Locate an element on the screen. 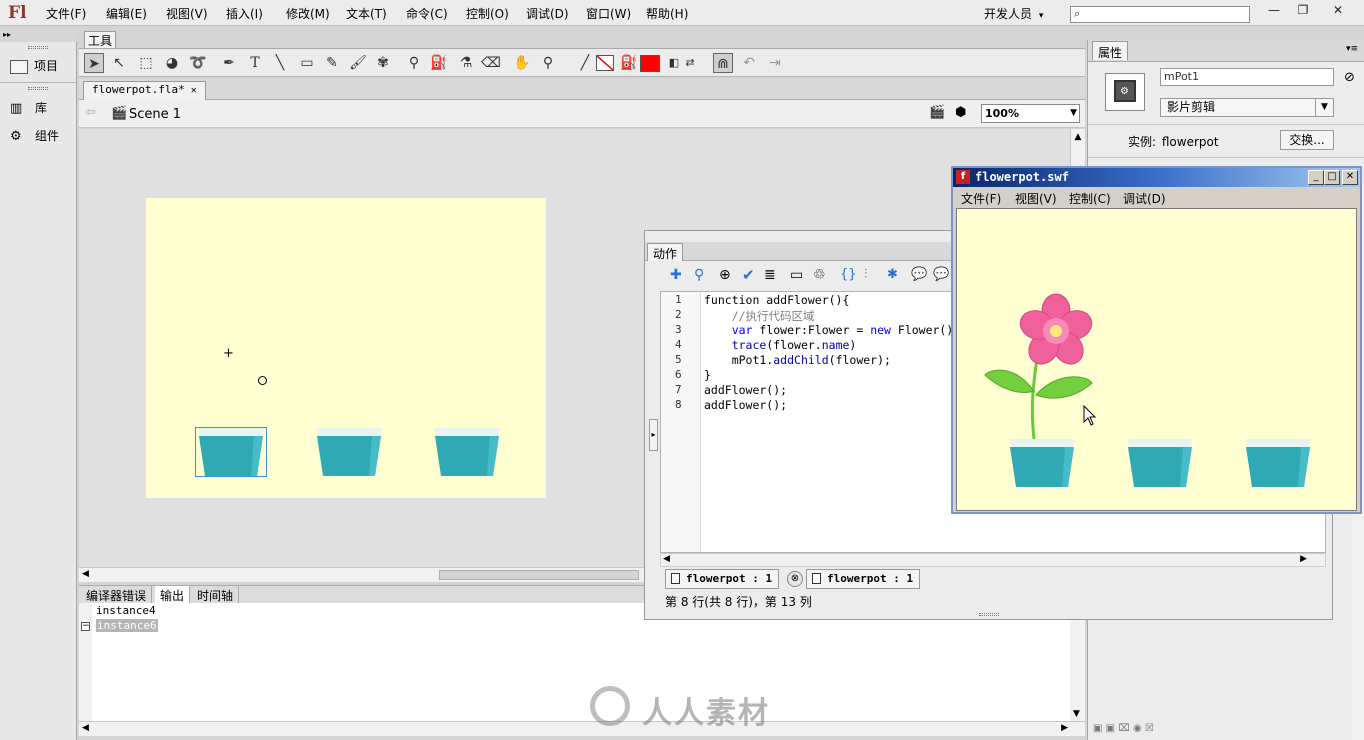 The image size is (1364, 740). collapse-icon: − is located at coordinates (85, 626).